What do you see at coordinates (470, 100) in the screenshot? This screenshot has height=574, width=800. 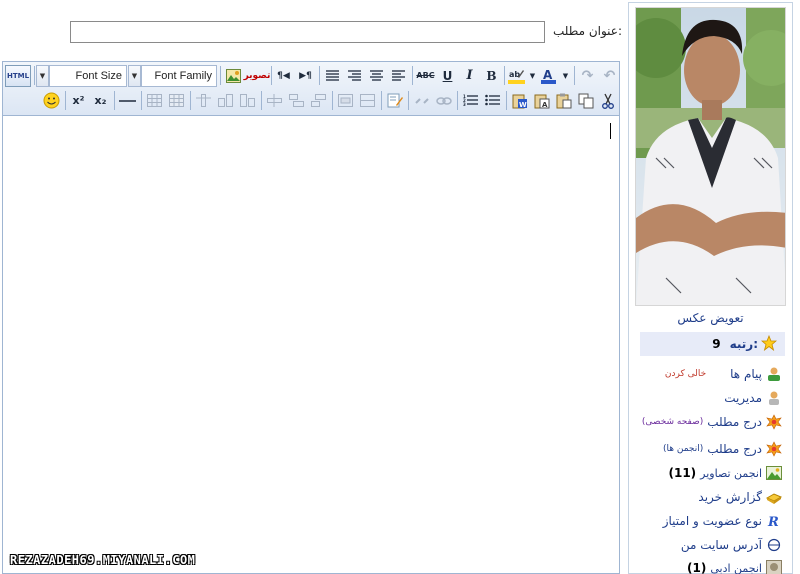 I see `numbered-list-icon: 123` at bounding box center [470, 100].